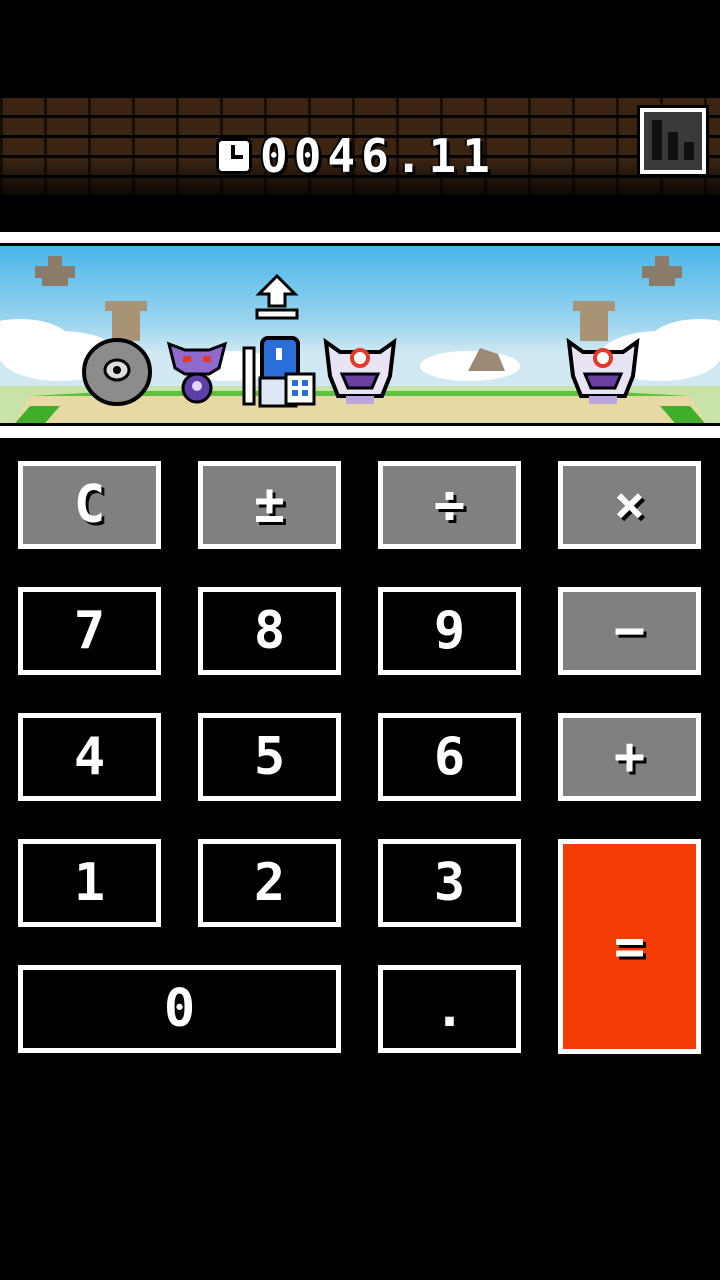 This screenshot has width=720, height=1280. I want to click on digit-8-label: 8, so click(269, 631).